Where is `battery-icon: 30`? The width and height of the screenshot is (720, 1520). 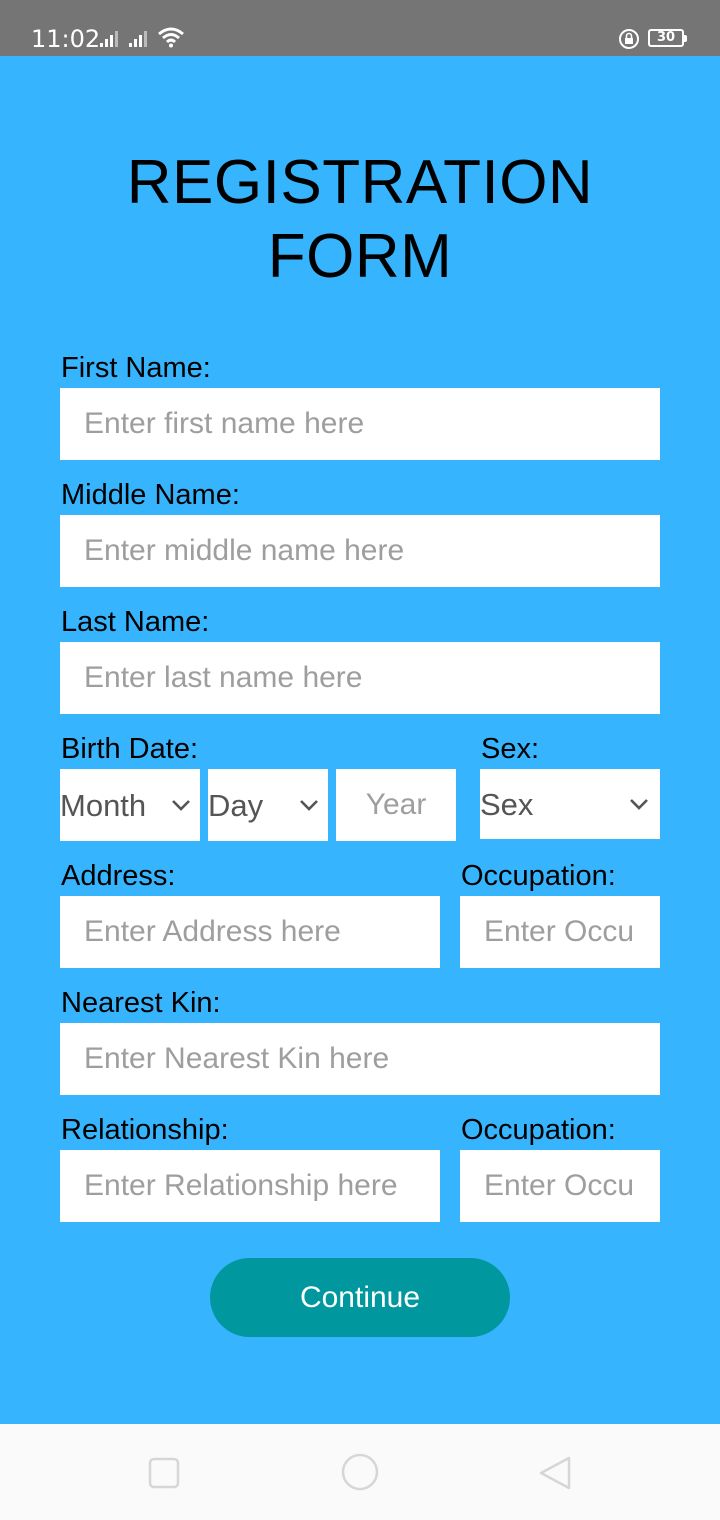
battery-icon: 30 is located at coordinates (667, 38).